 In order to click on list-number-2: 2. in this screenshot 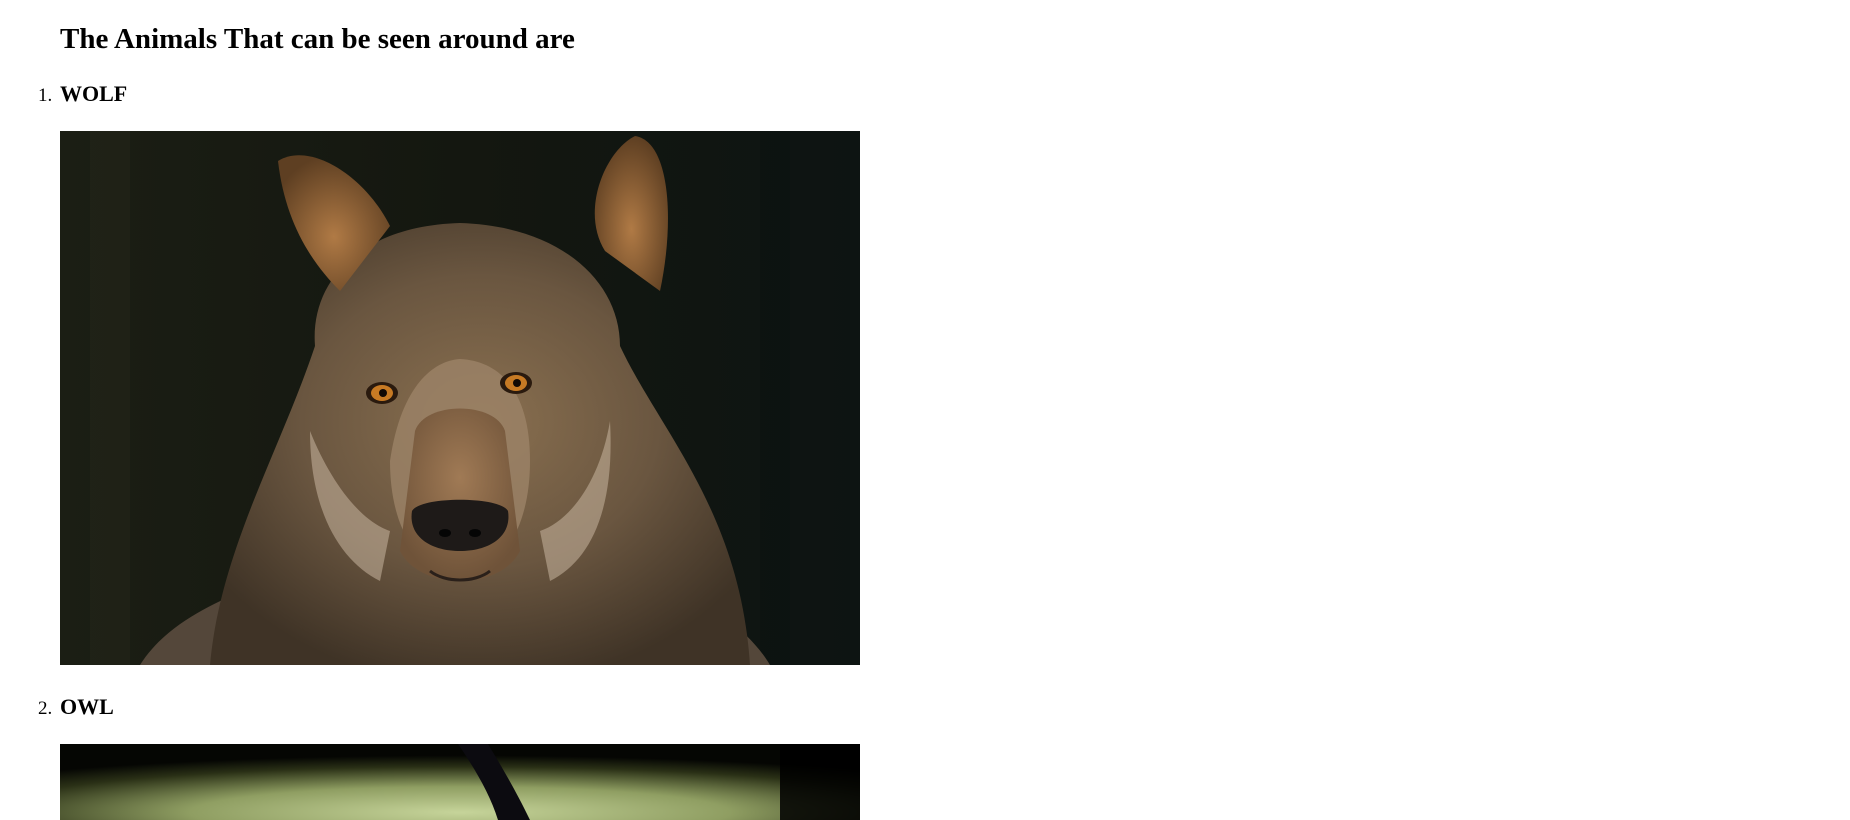, I will do `click(45, 708)`.